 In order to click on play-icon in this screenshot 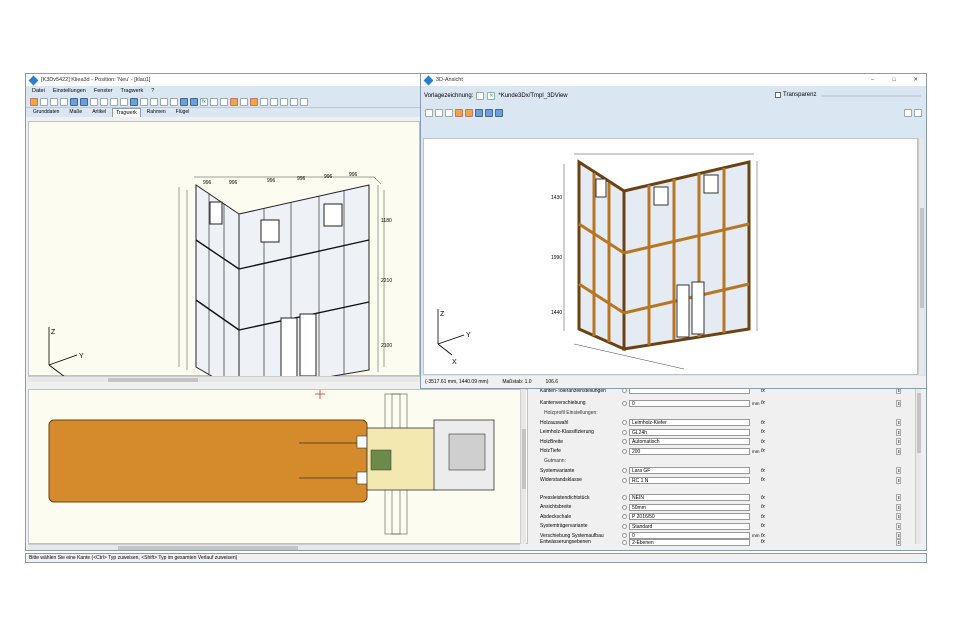, I will do `click(134, 101)`.